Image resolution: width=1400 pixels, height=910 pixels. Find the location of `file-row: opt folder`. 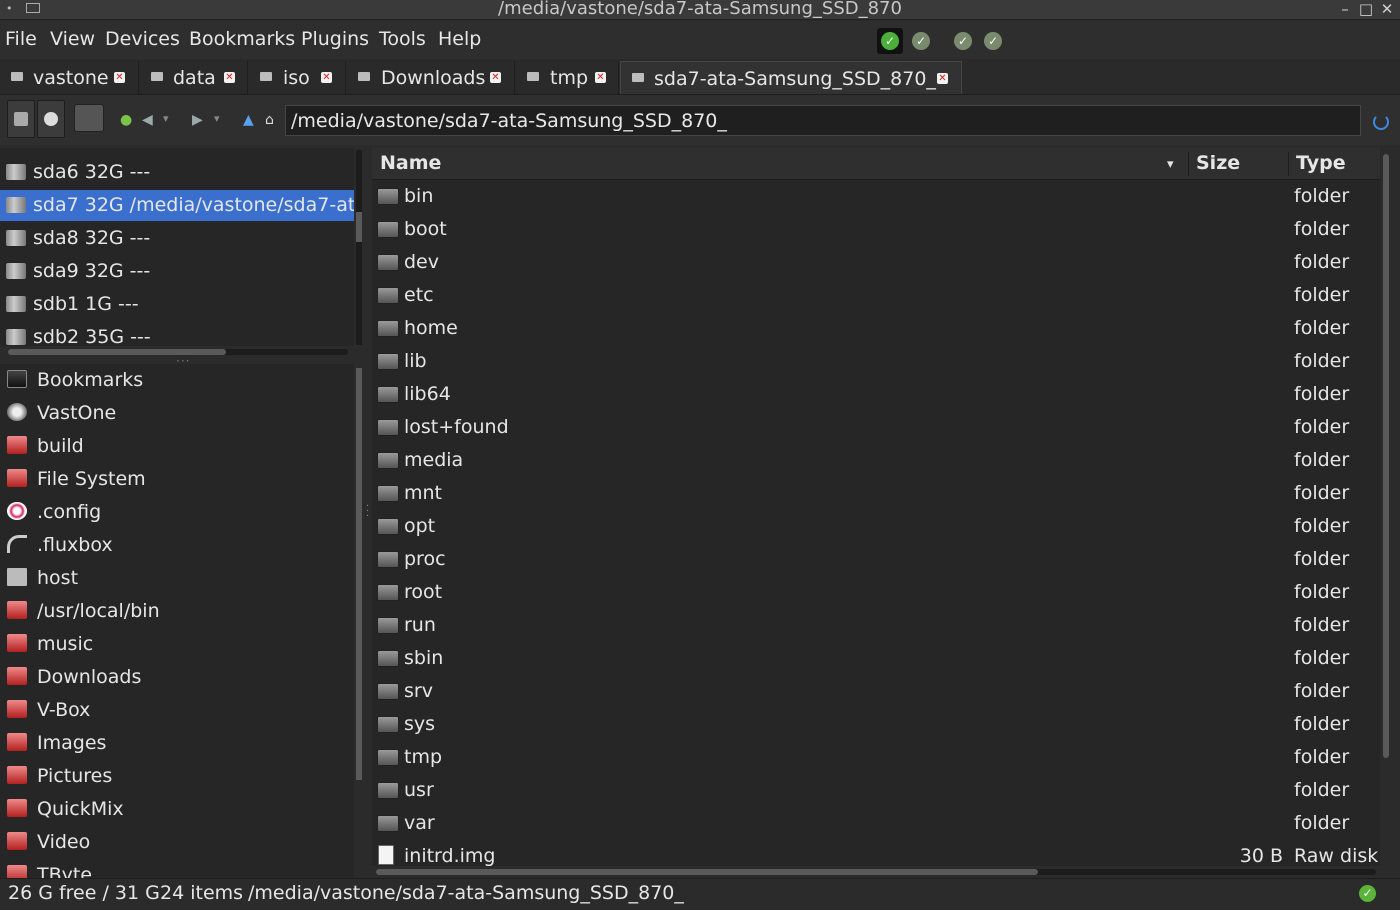

file-row: opt folder is located at coordinates (876, 526).